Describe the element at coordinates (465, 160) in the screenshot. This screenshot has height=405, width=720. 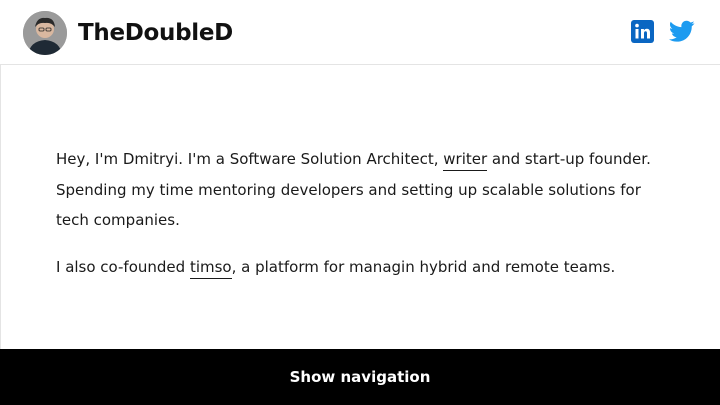
I see `writer-link: writer` at that location.